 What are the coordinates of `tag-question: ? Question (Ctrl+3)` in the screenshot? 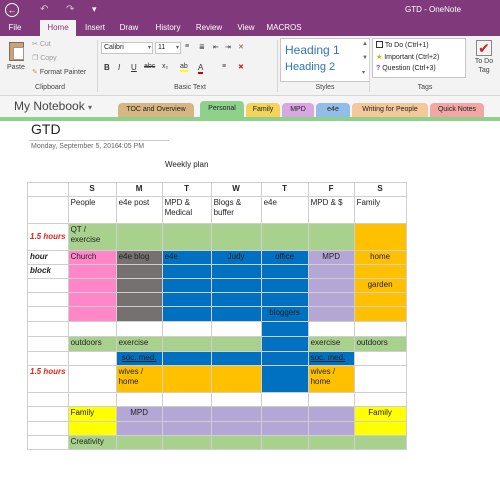 It's located at (406, 68).